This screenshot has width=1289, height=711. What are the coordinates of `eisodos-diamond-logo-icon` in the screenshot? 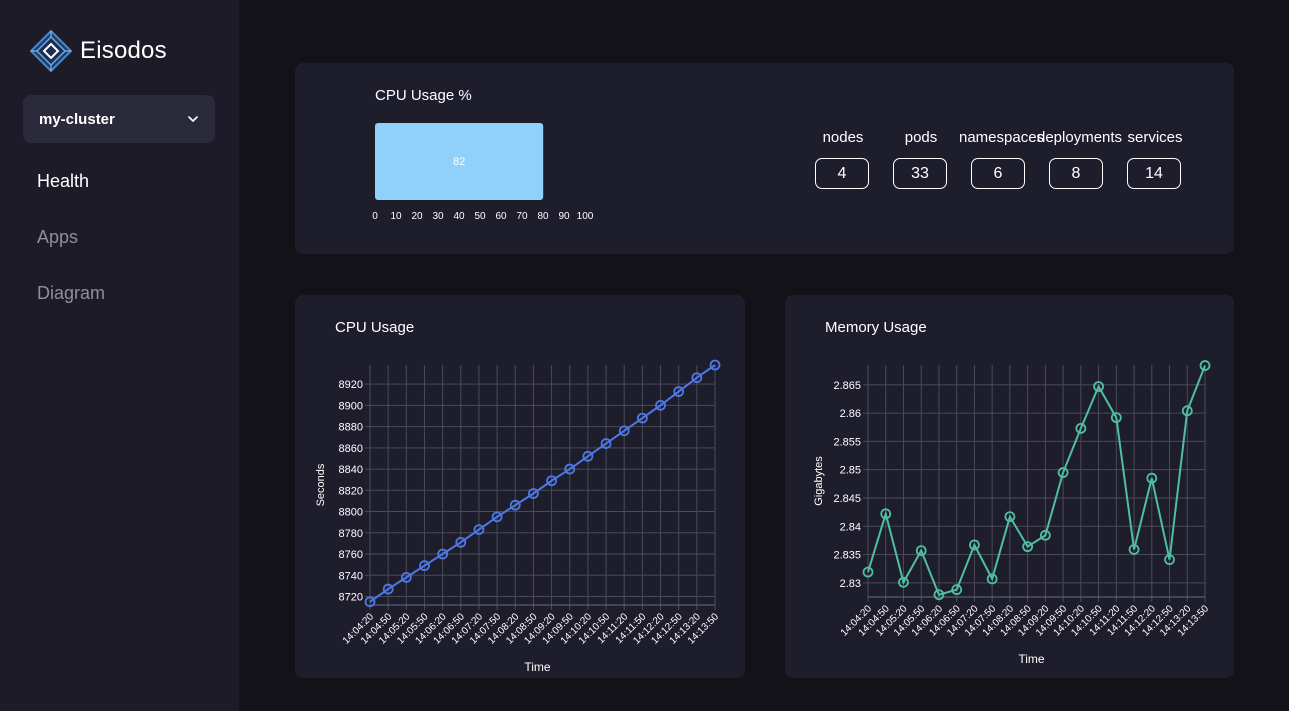 It's located at (51, 51).